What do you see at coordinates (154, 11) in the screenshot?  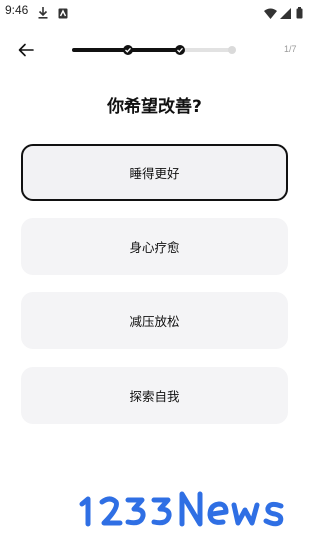 I see `status-bar: 9:46` at bounding box center [154, 11].